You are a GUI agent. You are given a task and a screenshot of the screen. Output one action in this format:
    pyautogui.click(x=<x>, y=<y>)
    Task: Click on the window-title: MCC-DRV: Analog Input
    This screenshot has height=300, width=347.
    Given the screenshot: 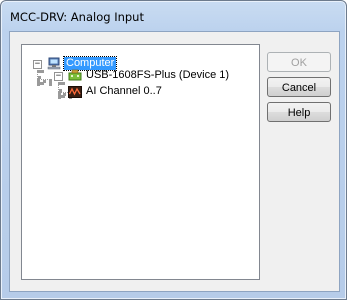 What is the action you would take?
    pyautogui.click(x=77, y=17)
    